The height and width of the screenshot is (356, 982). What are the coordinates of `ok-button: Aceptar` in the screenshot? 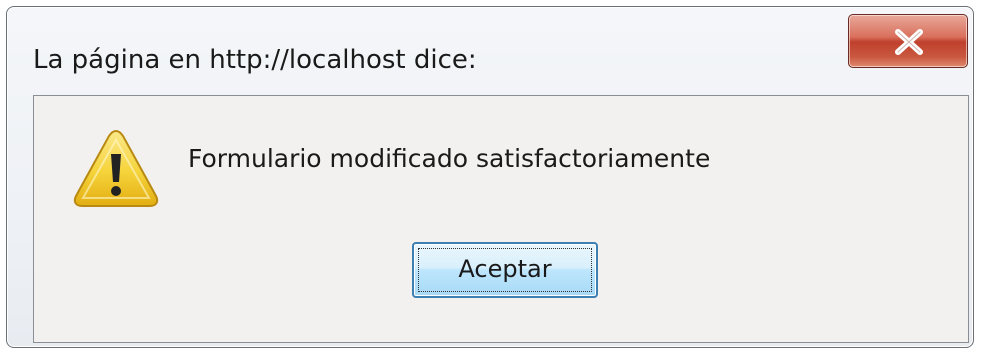 It's located at (505, 270).